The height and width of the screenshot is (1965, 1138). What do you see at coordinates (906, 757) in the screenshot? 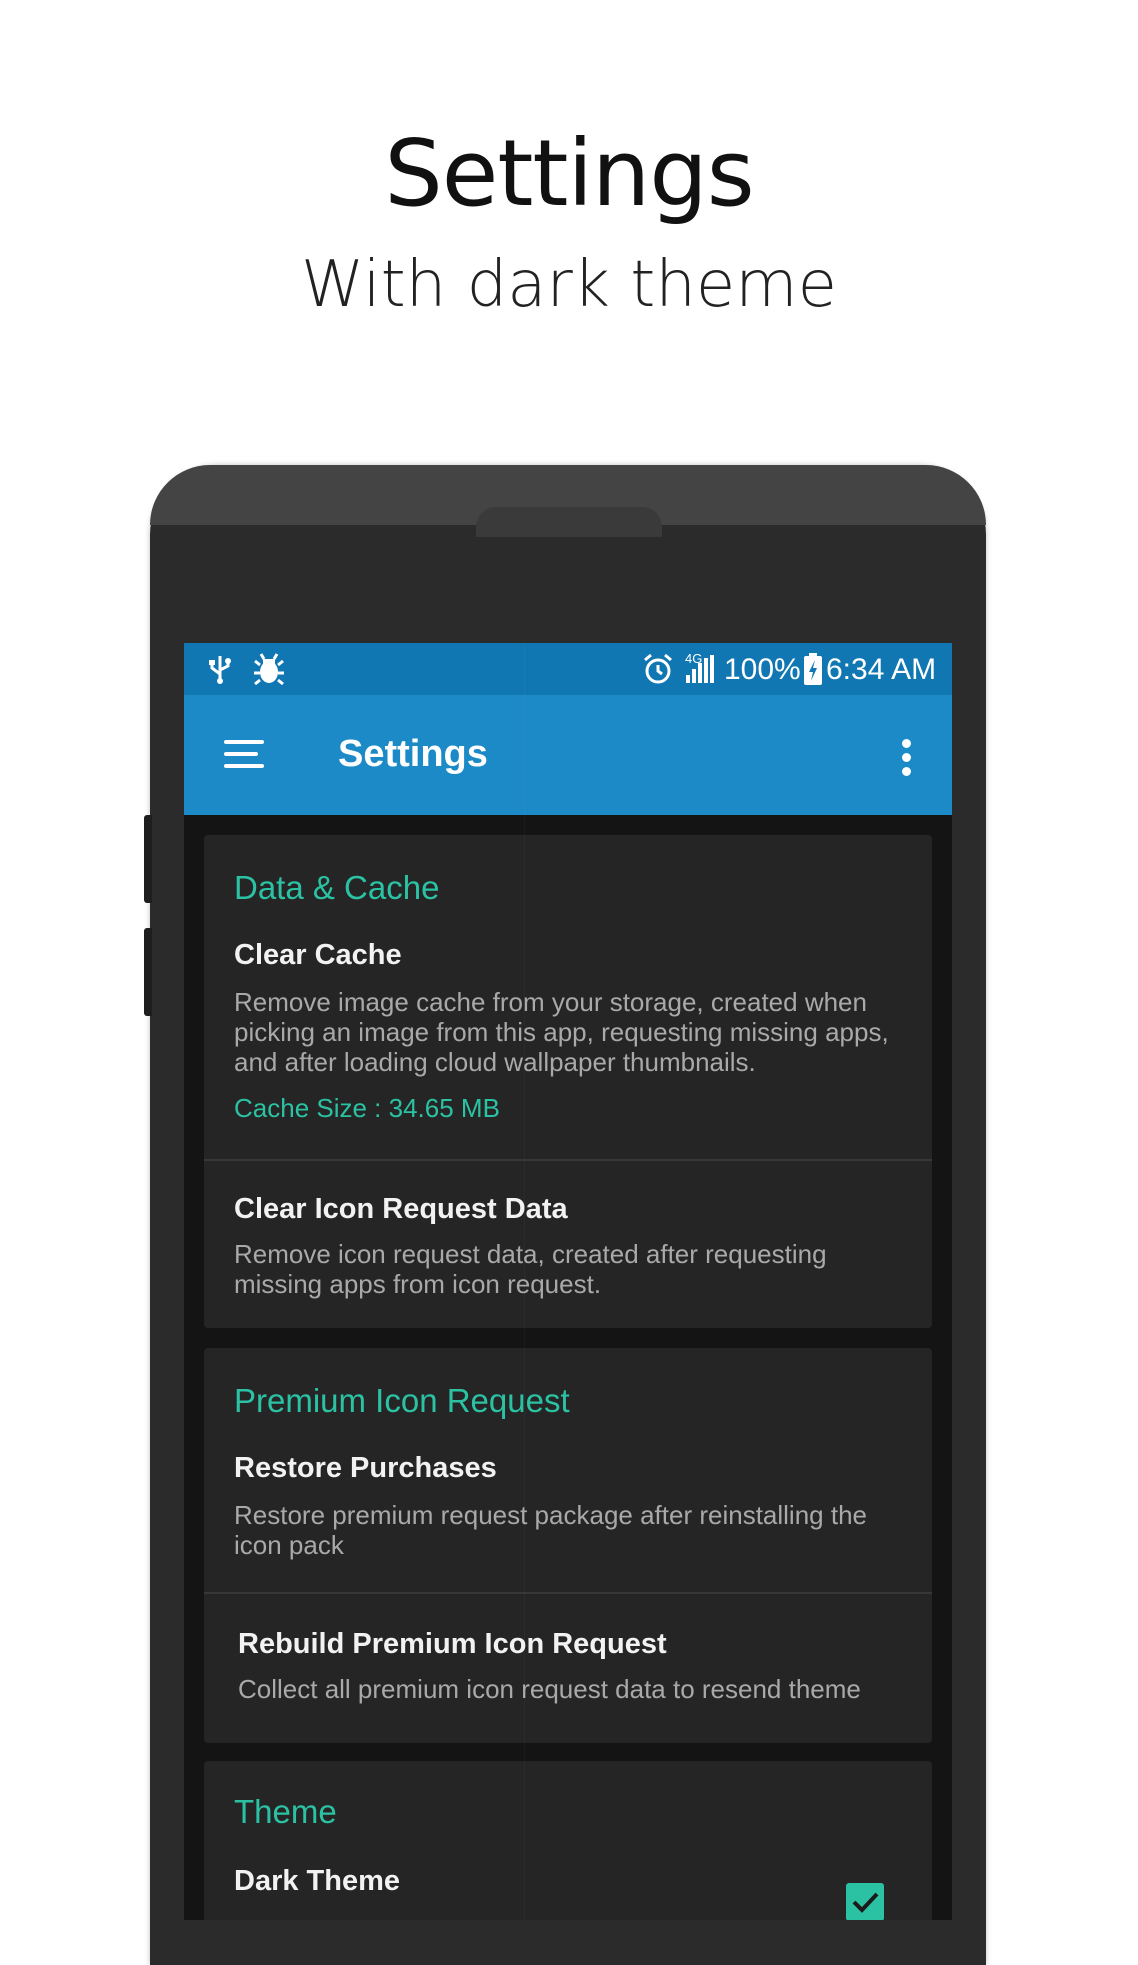
I see `more-vert-icon` at bounding box center [906, 757].